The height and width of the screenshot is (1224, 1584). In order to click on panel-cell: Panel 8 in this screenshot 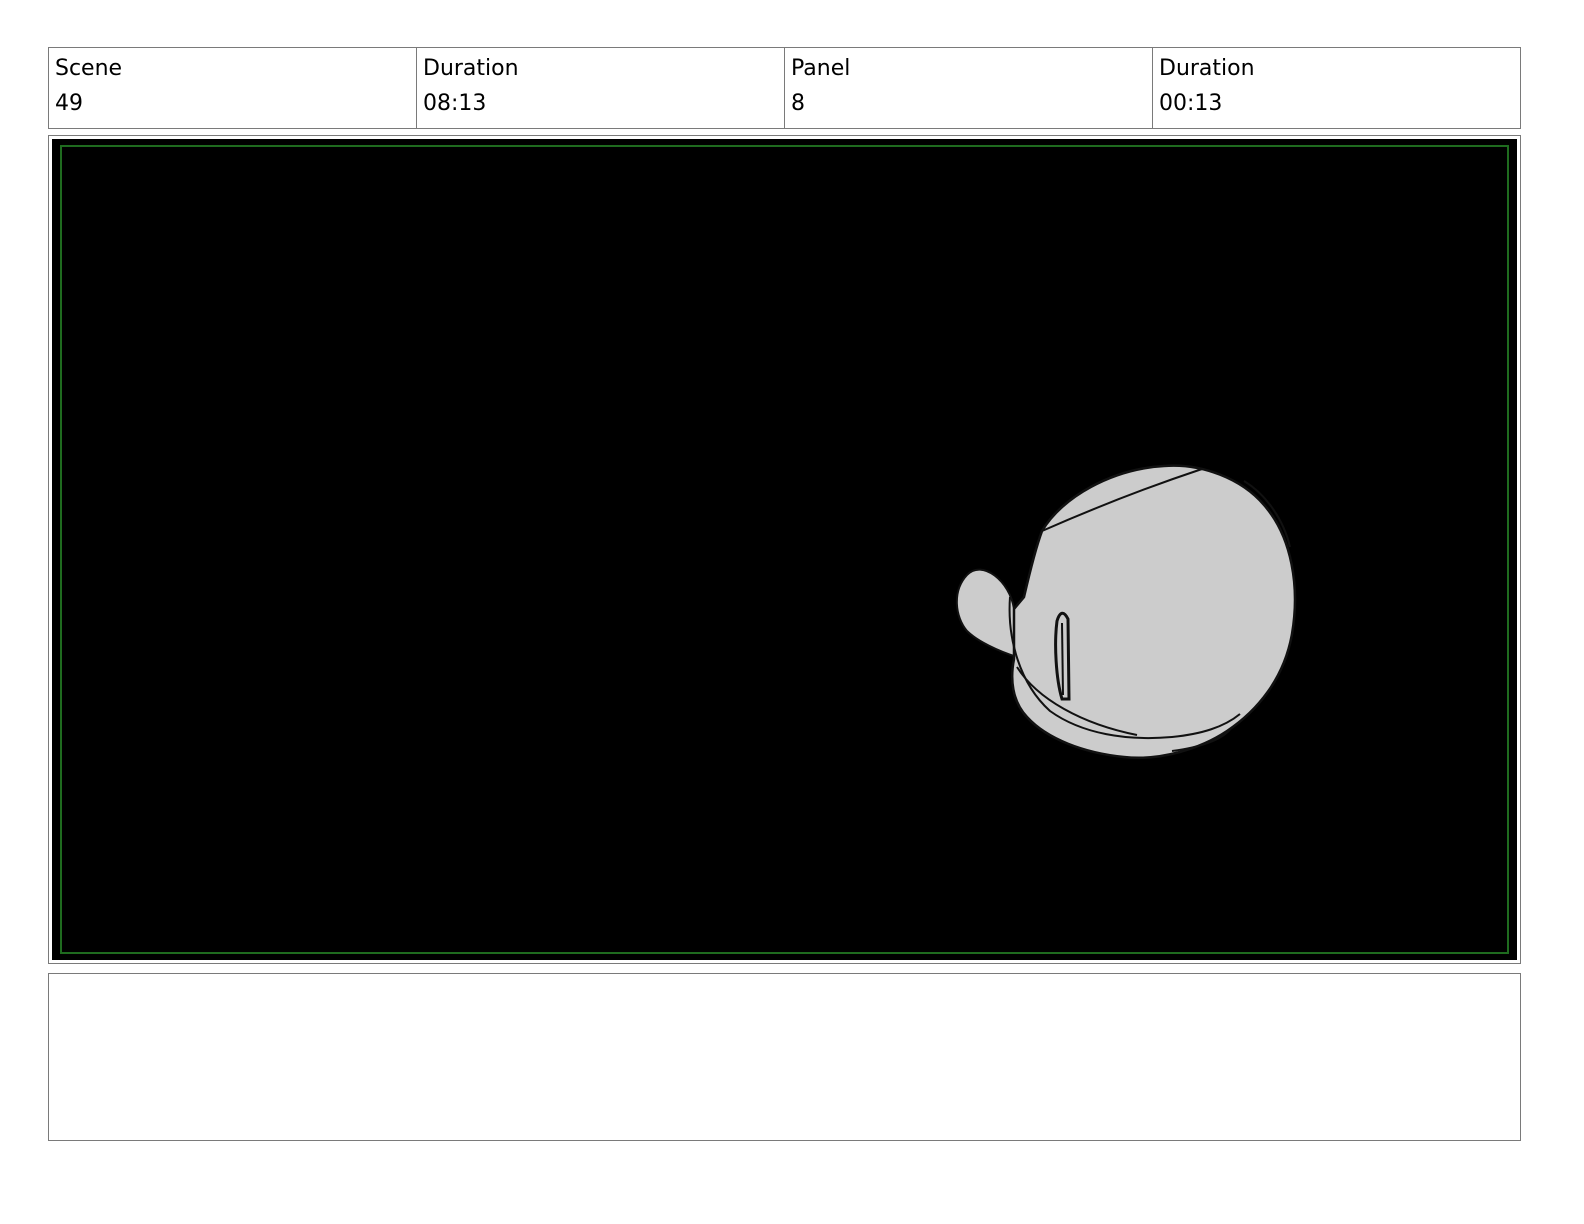, I will do `click(969, 88)`.